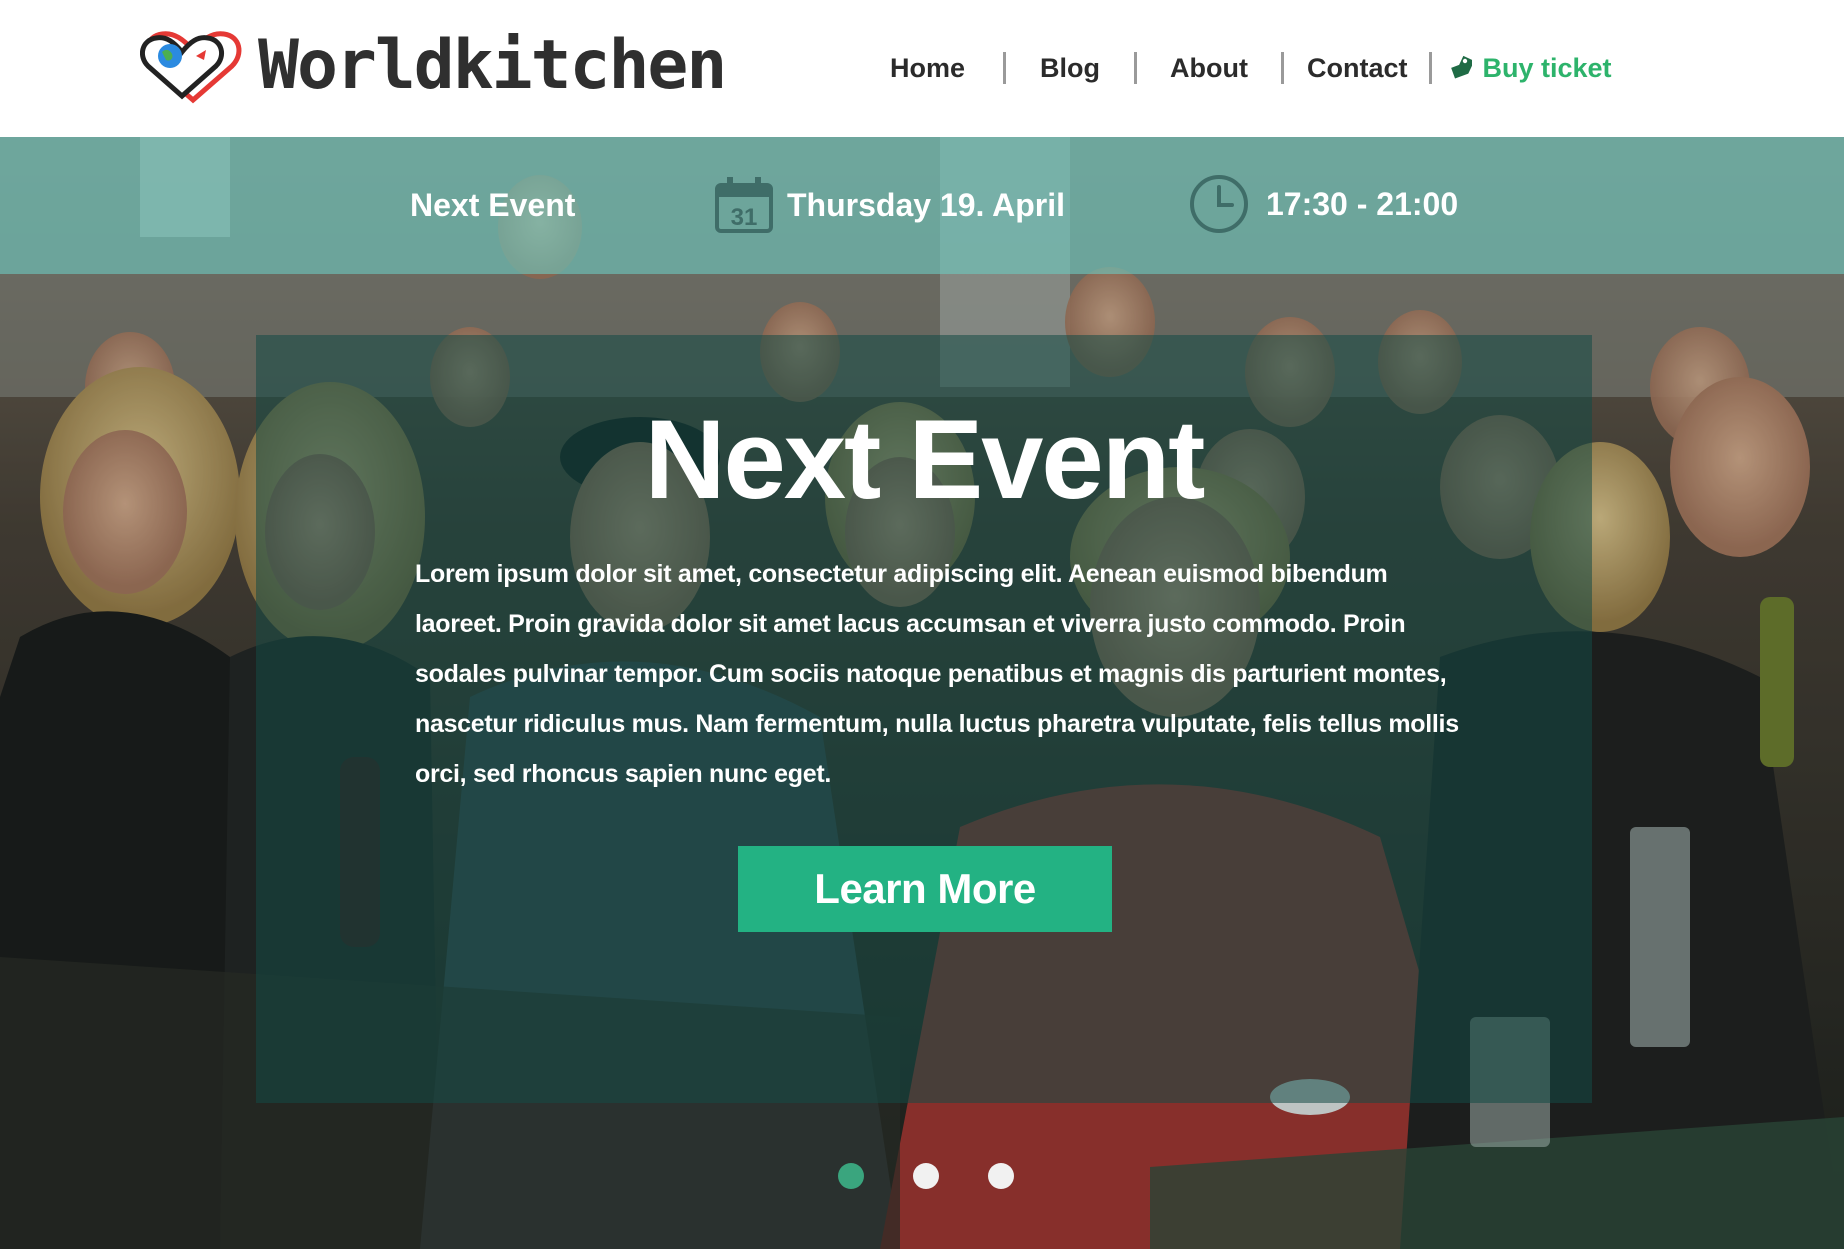  I want to click on event-time: 17:30 - 21:00, so click(1323, 204).